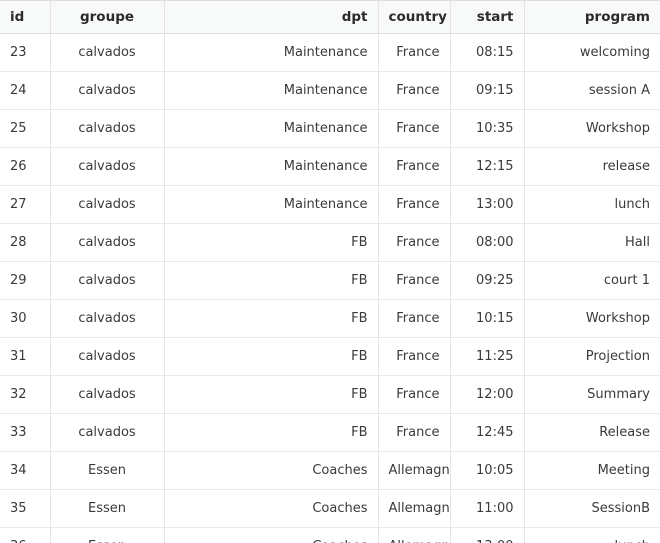  What do you see at coordinates (487, 508) in the screenshot?
I see `cell-start: 11:00` at bounding box center [487, 508].